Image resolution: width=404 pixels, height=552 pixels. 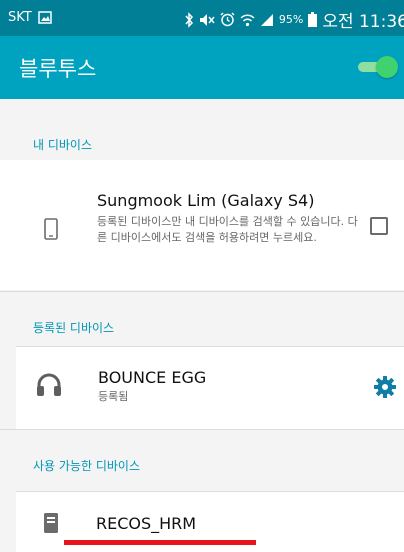 I want to click on paired-device-name: BOUNCE EGG, so click(x=152, y=377).